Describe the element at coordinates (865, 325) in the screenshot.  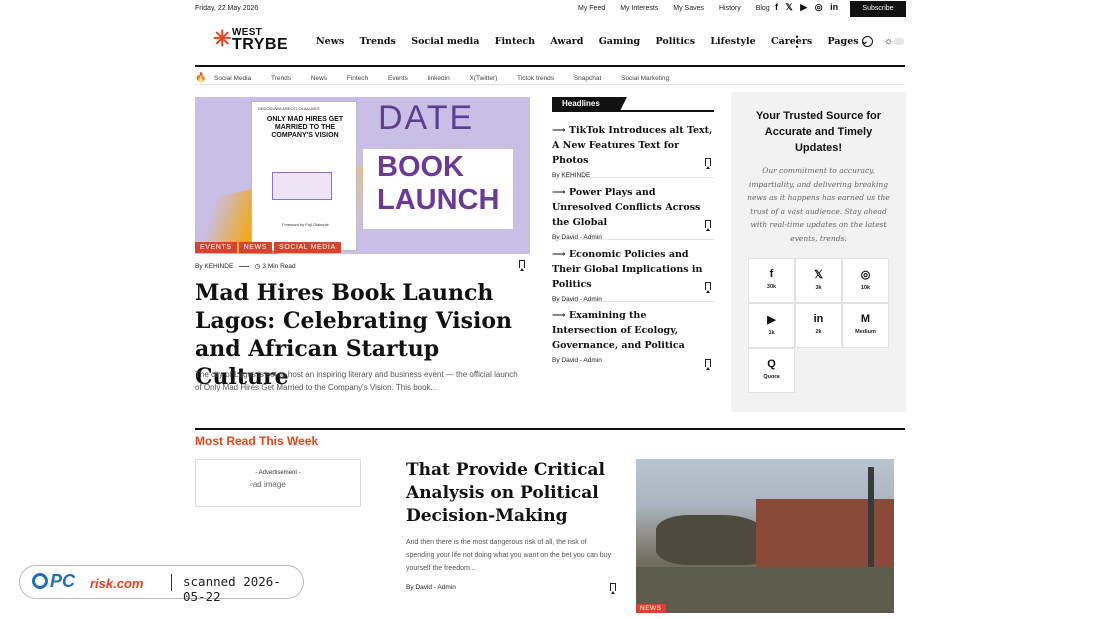
I see `social-medium: M Medium` at that location.